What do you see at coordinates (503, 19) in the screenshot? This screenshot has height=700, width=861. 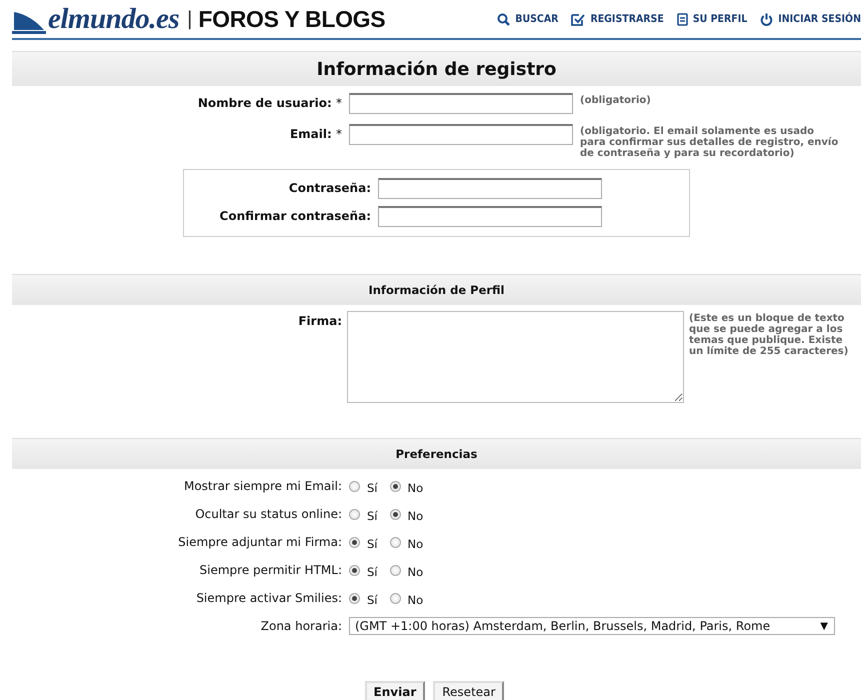 I see `search-icon` at bounding box center [503, 19].